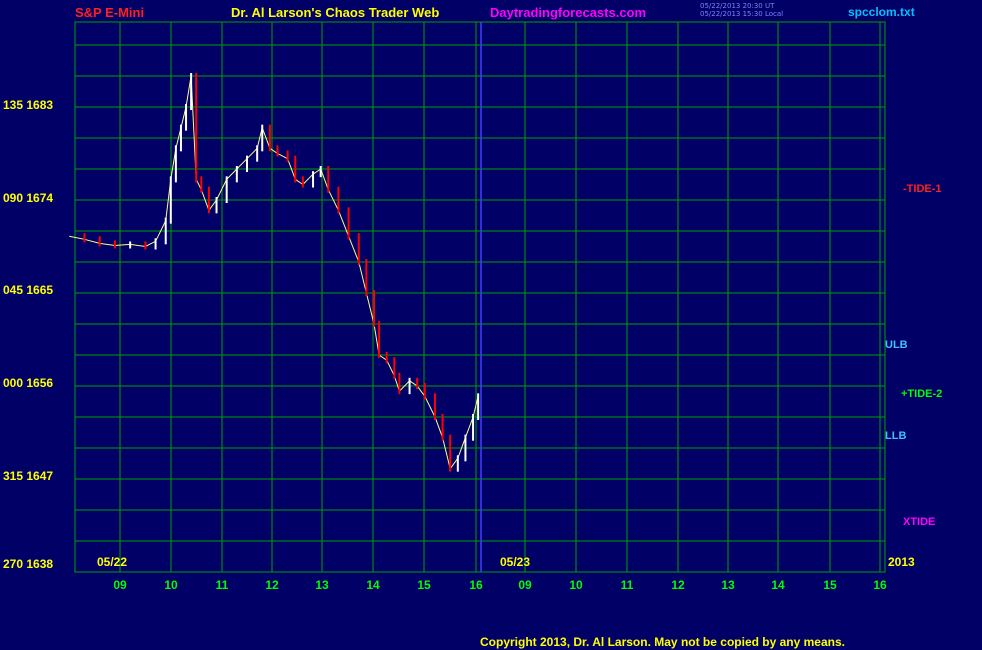  What do you see at coordinates (896, 436) in the screenshot?
I see `llb-label: LLB` at bounding box center [896, 436].